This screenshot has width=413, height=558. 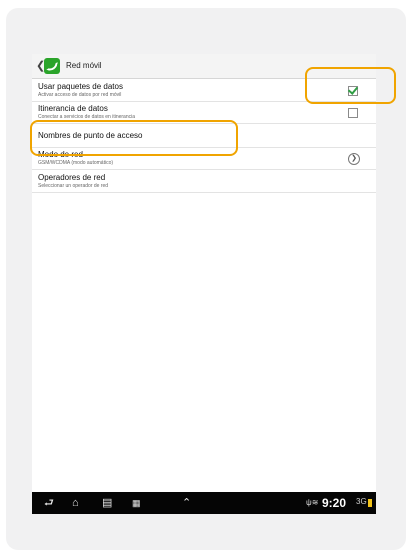 I want to click on checkbox-unchecked, so click(x=353, y=113).